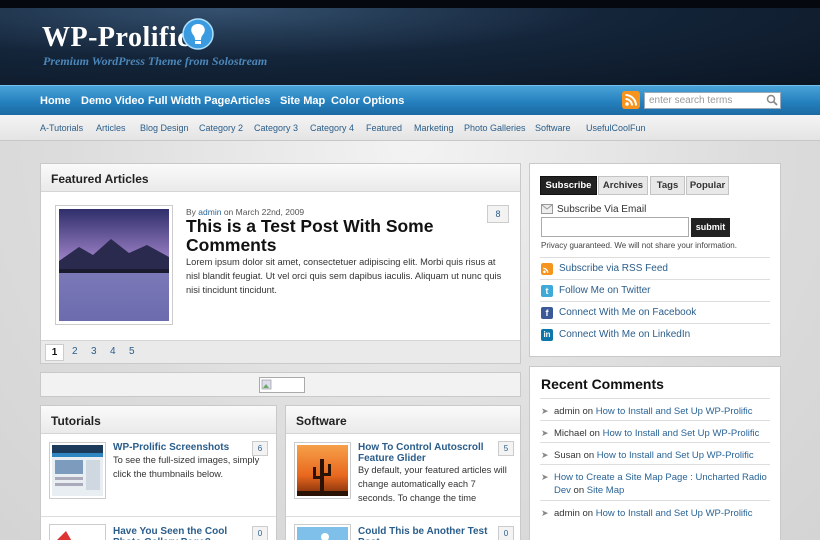  I want to click on facebook-icon: f, so click(547, 313).